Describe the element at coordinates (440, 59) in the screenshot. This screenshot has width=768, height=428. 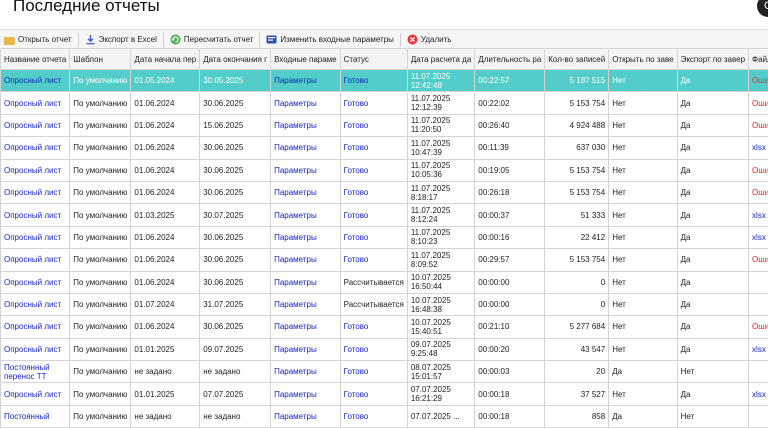
I see `col-calc-date-header: Дата расчета дa` at that location.